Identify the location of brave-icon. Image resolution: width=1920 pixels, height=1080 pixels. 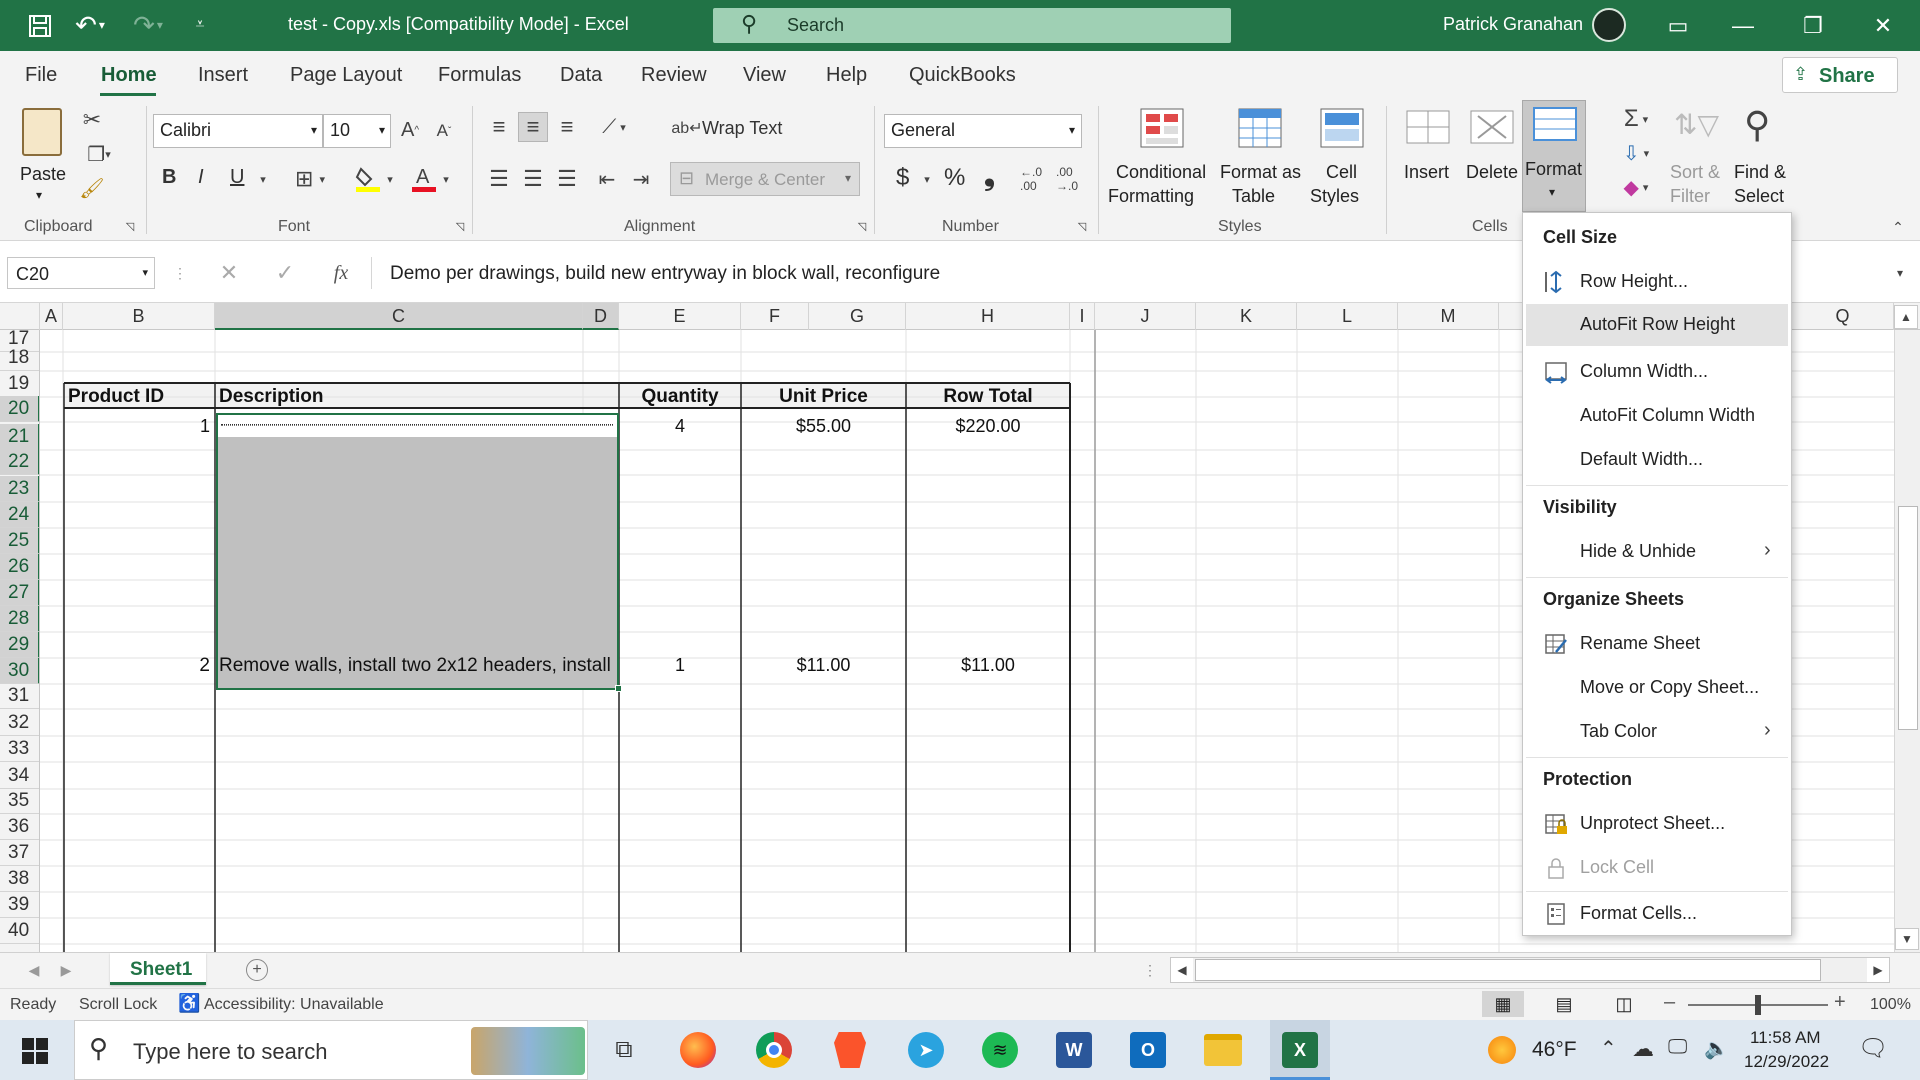
(850, 1050).